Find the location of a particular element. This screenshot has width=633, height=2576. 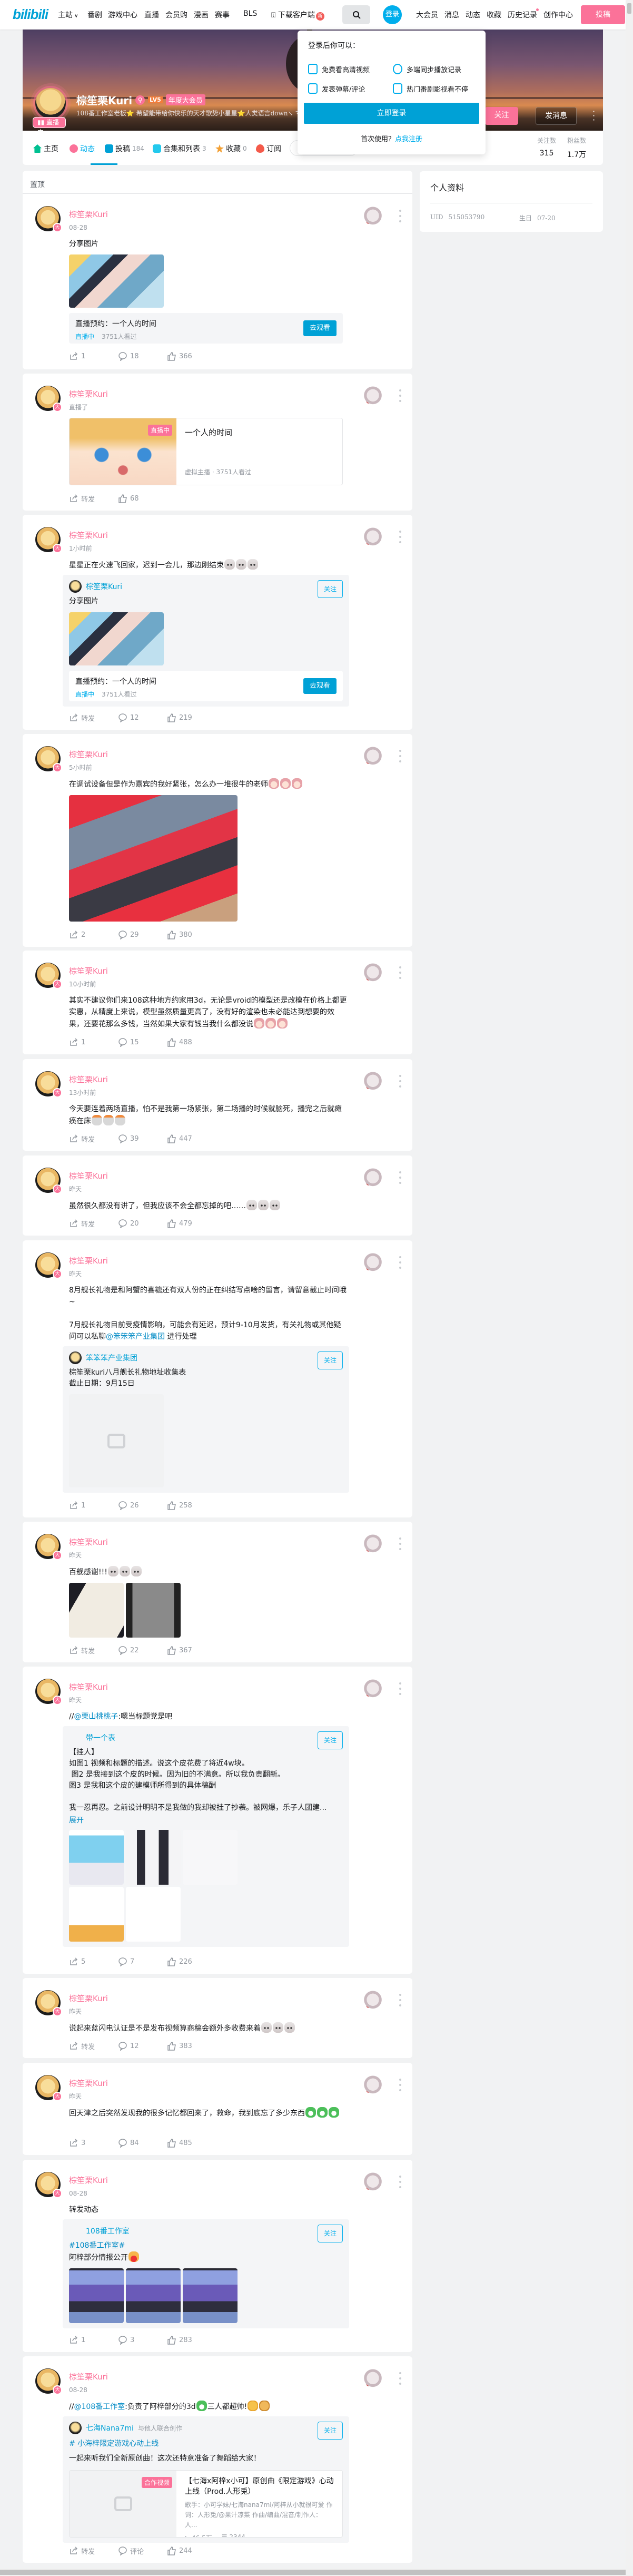

repost-author-name: 笨笨笨产业集团 is located at coordinates (111, 1358).